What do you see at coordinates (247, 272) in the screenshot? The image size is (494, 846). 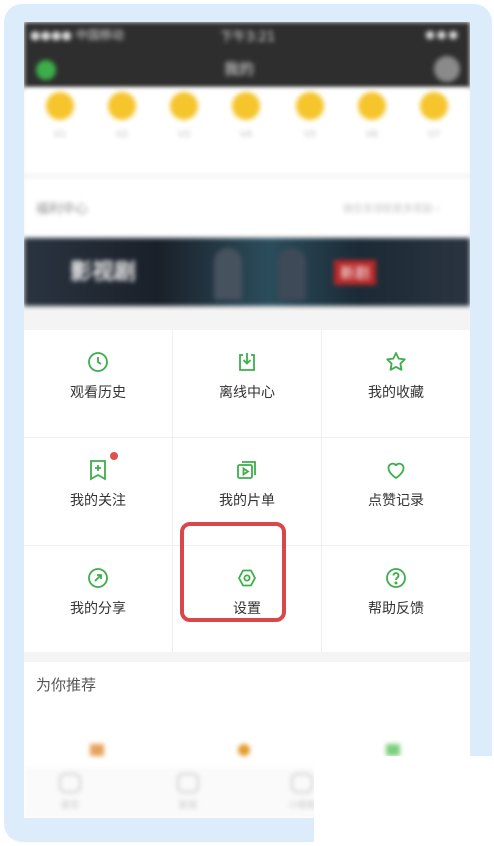 I see `promo-banner: 影视剧 新剧` at bounding box center [247, 272].